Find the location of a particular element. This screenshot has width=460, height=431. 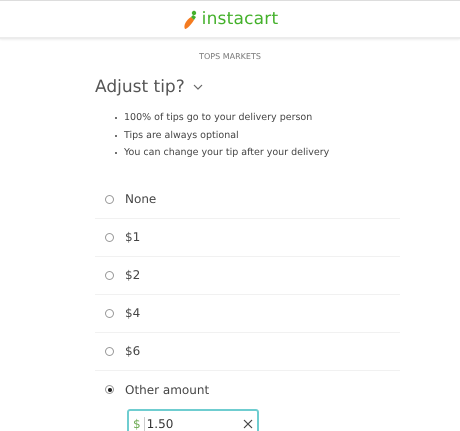

chevron-down-icon is located at coordinates (197, 87).